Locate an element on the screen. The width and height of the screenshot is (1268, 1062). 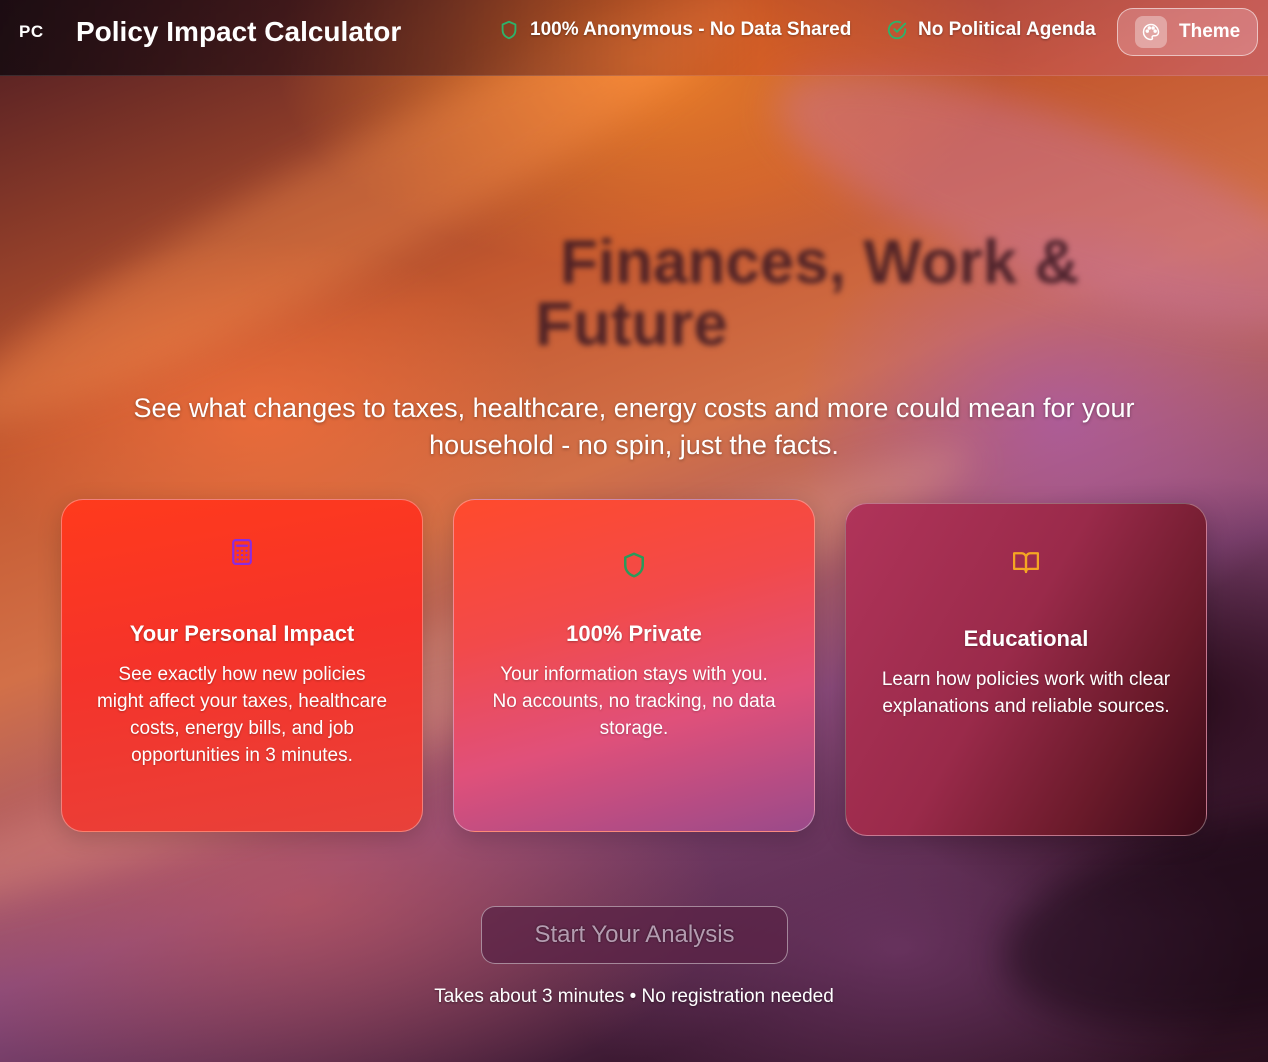
app-title: Policy Impact Calculator is located at coordinates (238, 32).